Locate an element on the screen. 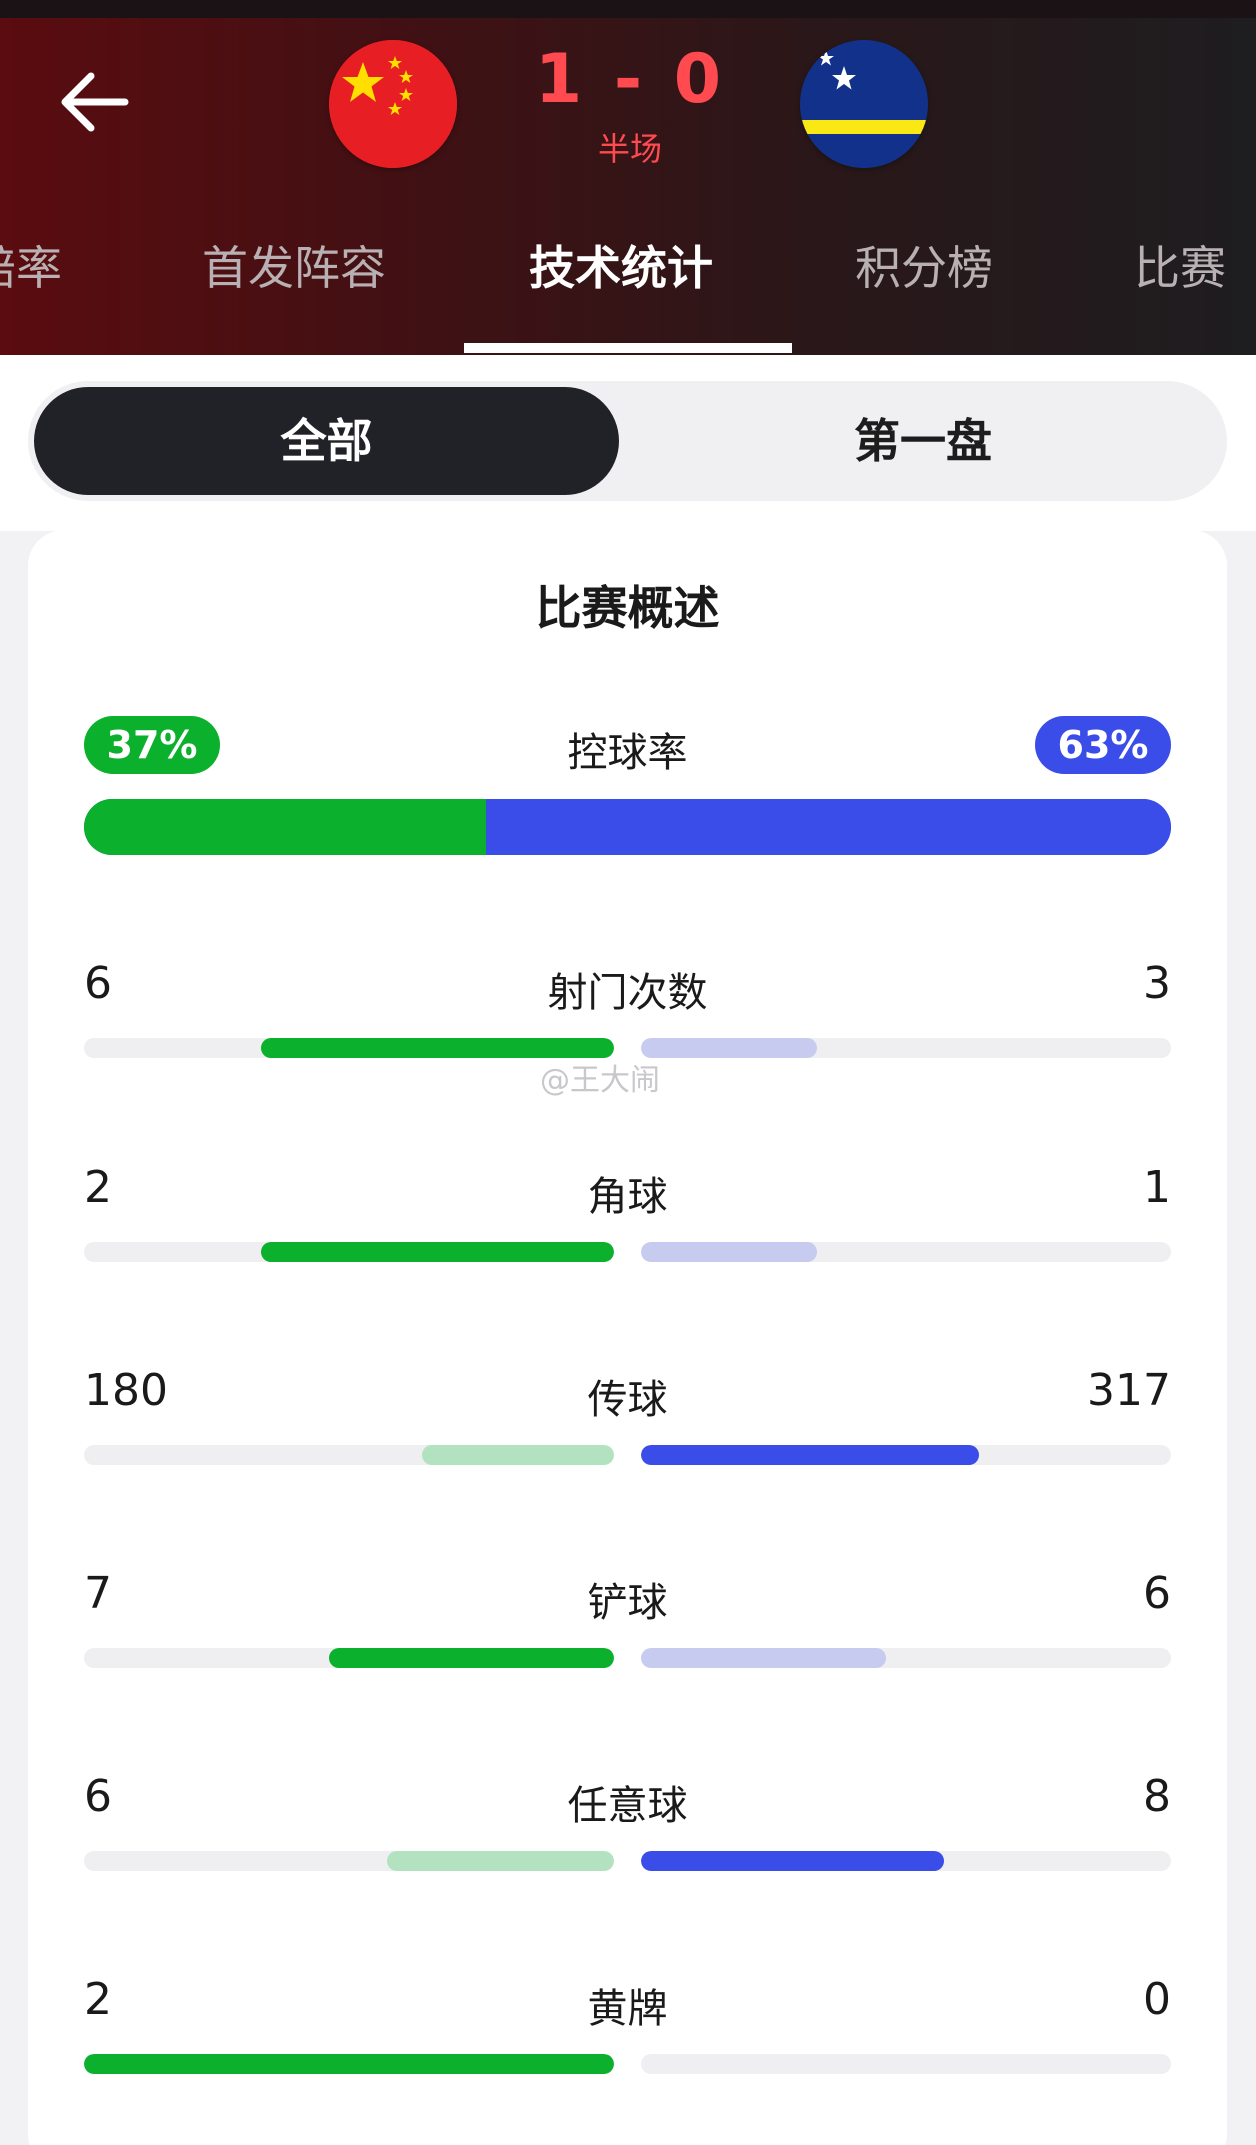  stat-label: 黄牌 is located at coordinates (627, 2009).